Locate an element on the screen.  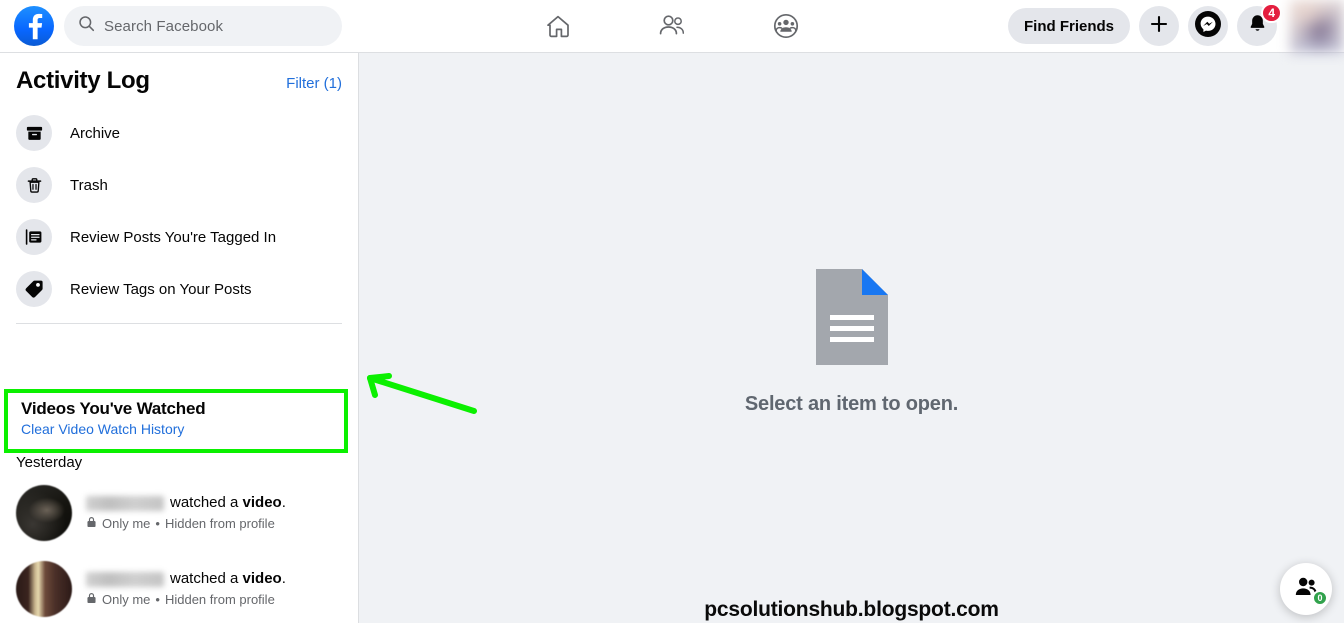
plus-icon is located at coordinates (1159, 26).